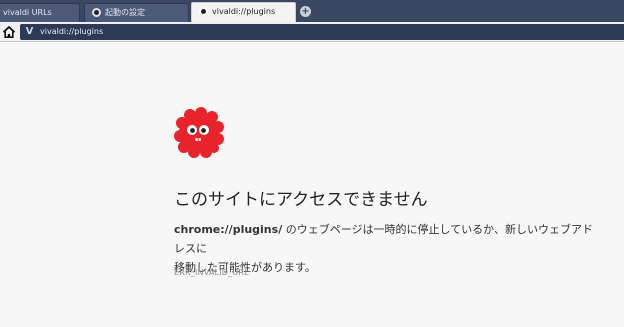 Image resolution: width=624 pixels, height=327 pixels. What do you see at coordinates (125, 12) in the screenshot?
I see `tab-label: 起動の設定` at bounding box center [125, 12].